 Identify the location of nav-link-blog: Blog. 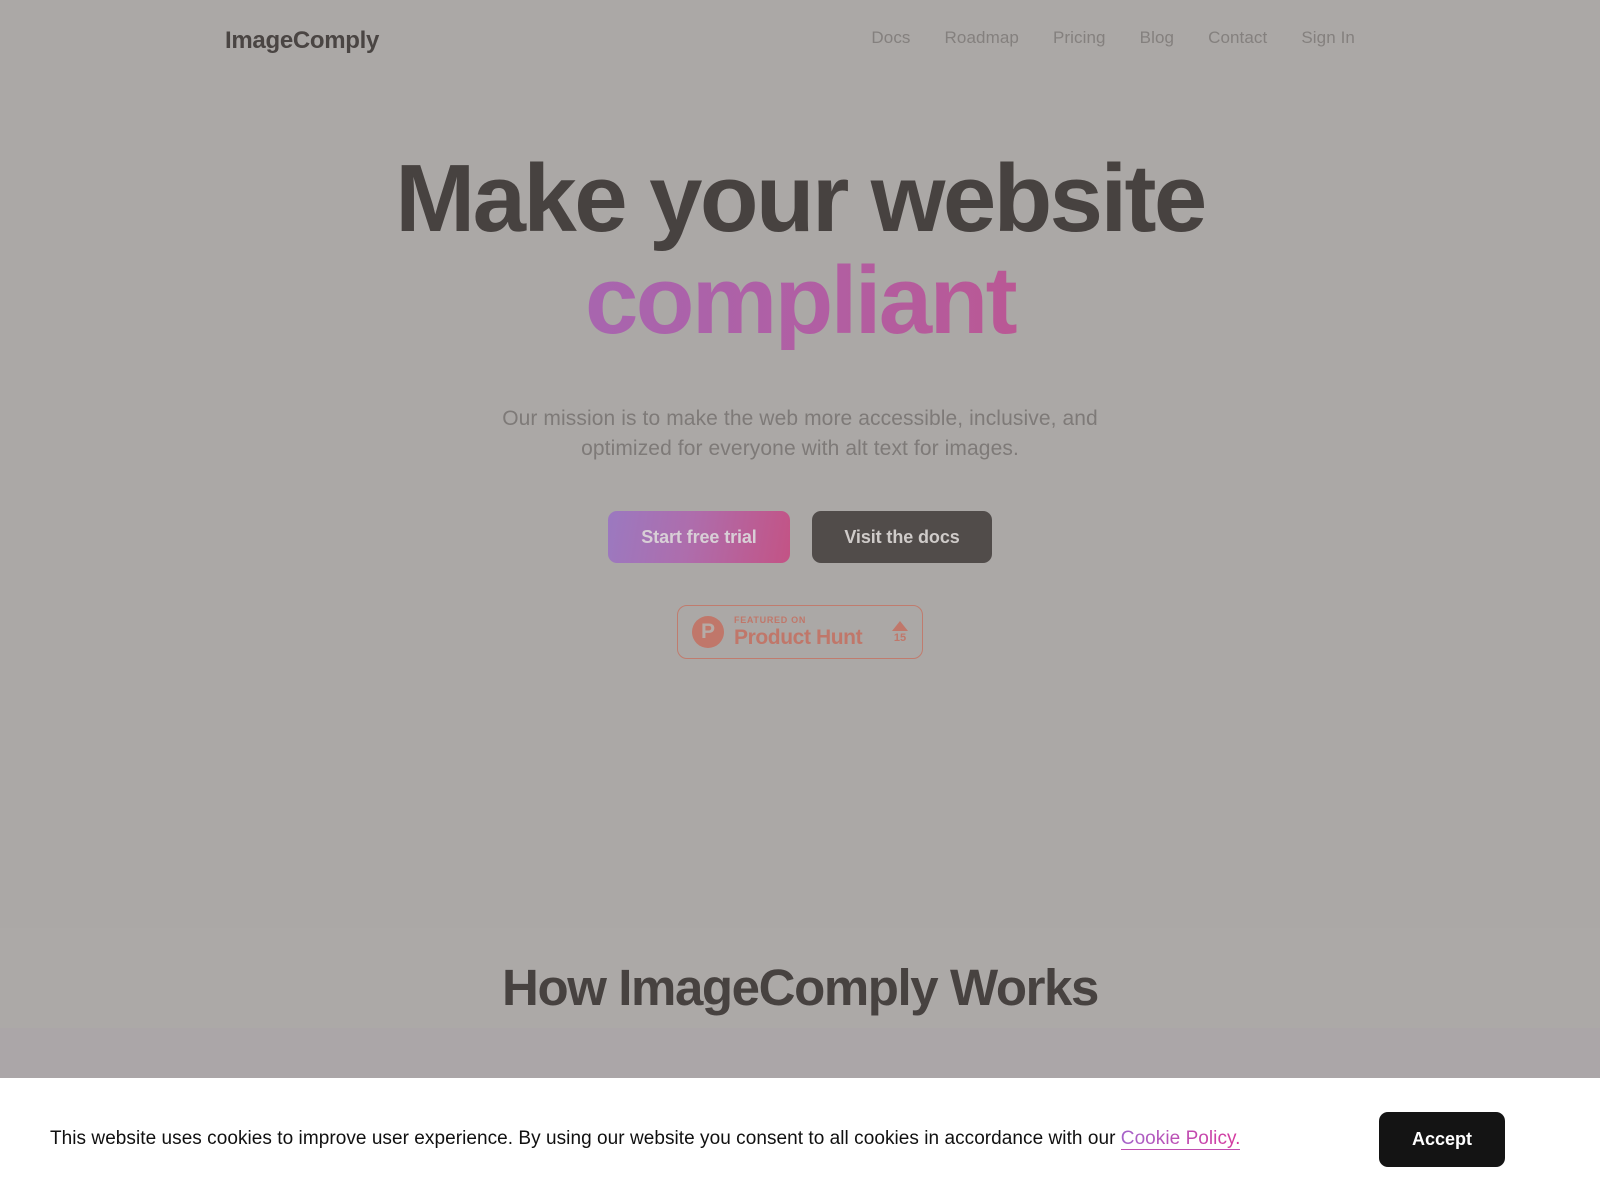
(1157, 38).